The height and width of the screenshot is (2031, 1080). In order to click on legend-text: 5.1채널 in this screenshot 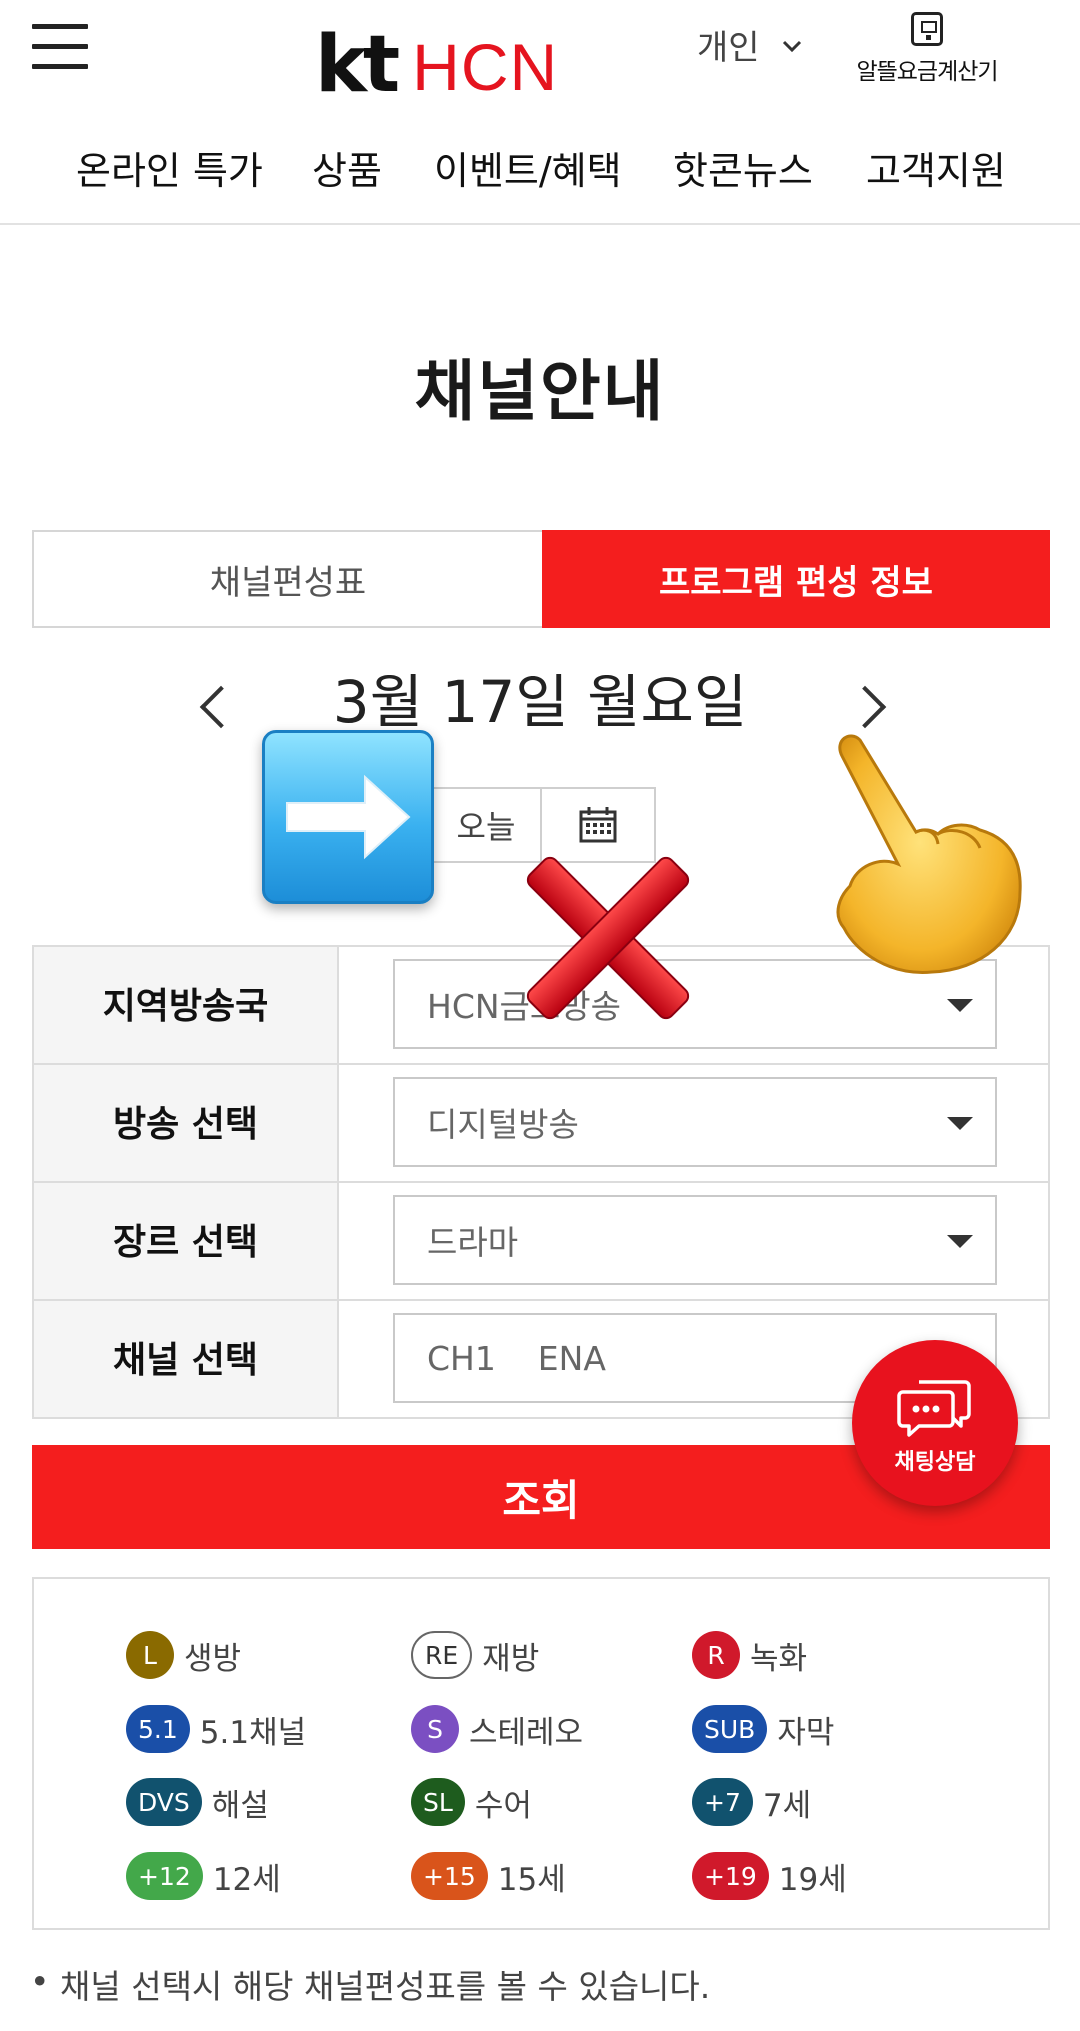, I will do `click(253, 1732)`.